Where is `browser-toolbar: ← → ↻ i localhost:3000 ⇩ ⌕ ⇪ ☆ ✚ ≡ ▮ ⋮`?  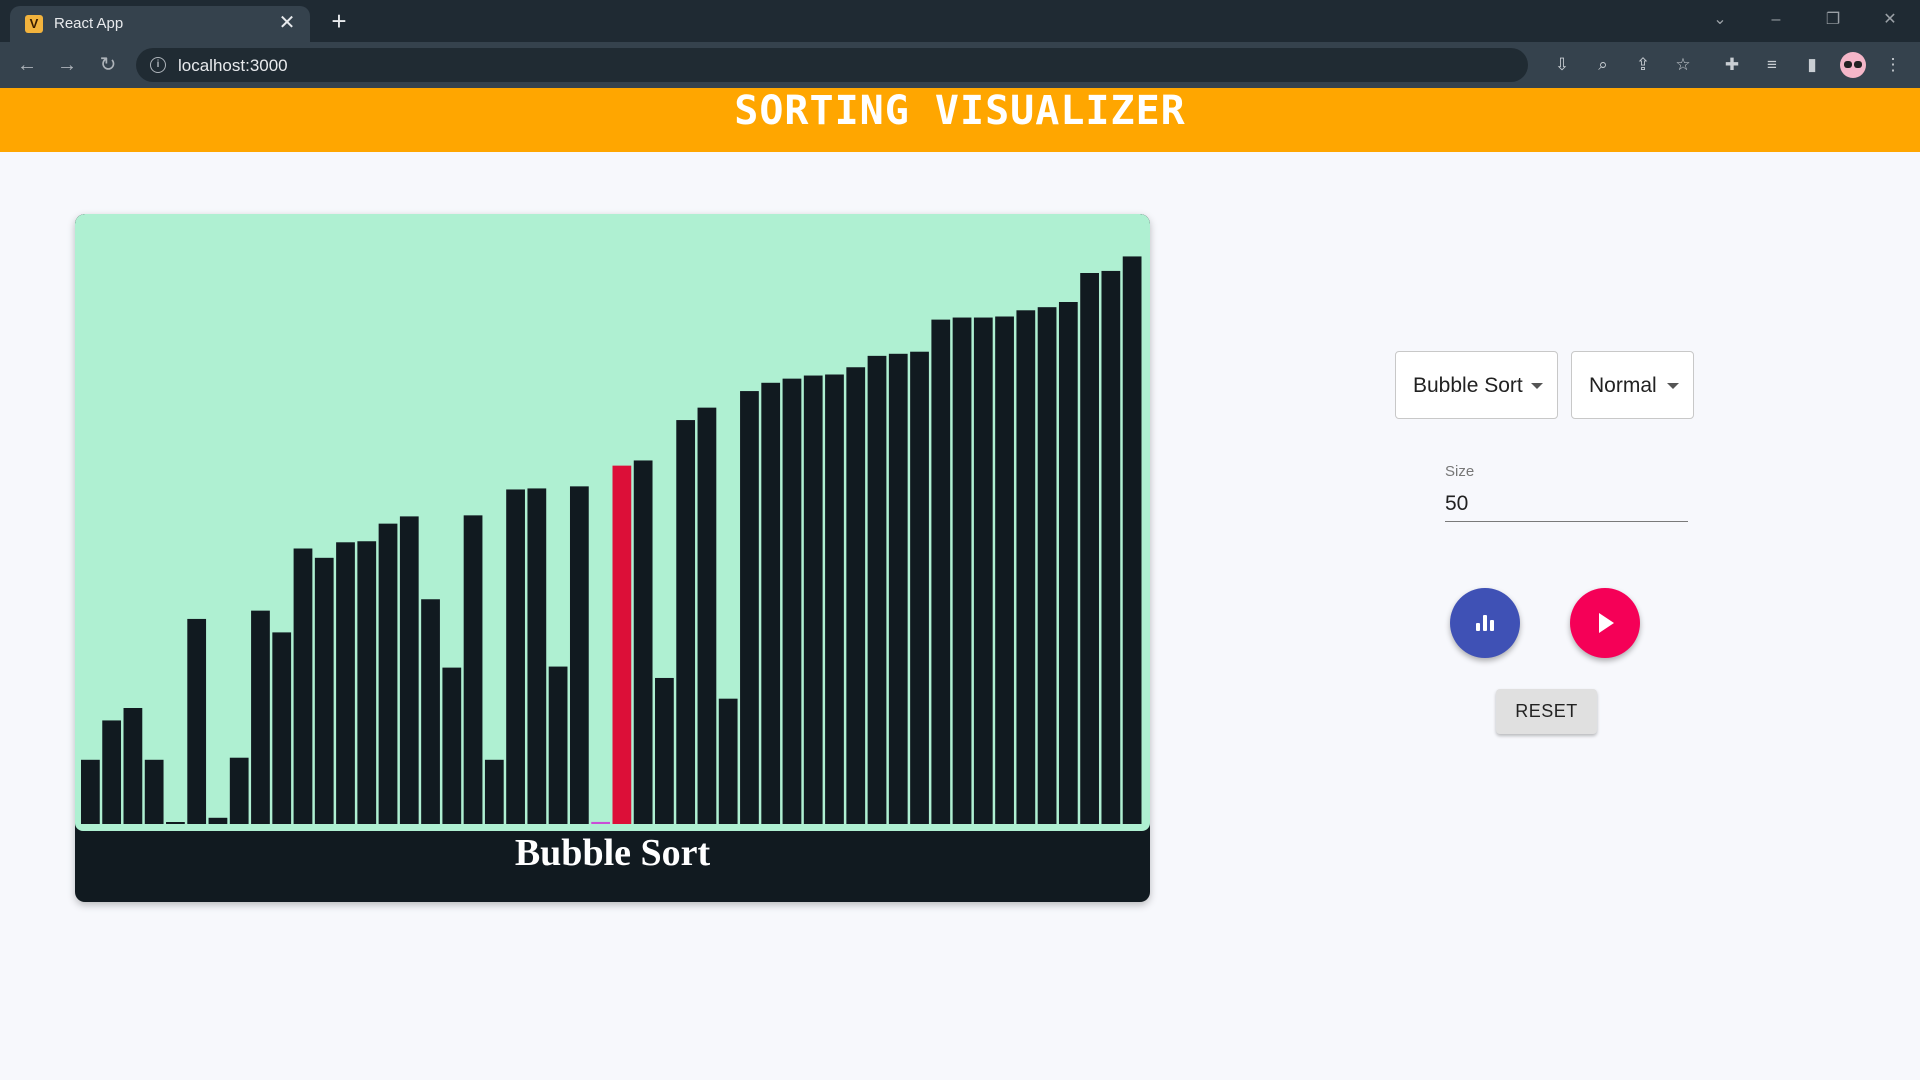 browser-toolbar: ← → ↻ i localhost:3000 ⇩ ⌕ ⇪ ☆ ✚ ≡ ▮ ⋮ is located at coordinates (960, 65).